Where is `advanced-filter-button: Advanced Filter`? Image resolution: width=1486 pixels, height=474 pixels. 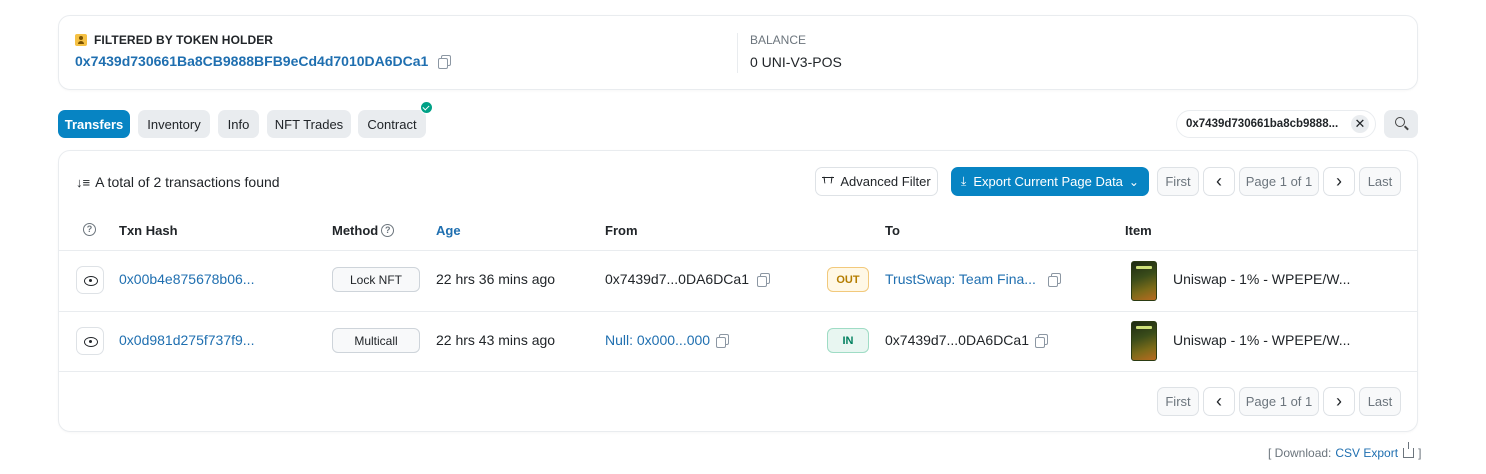 advanced-filter-button: Advanced Filter is located at coordinates (876, 181).